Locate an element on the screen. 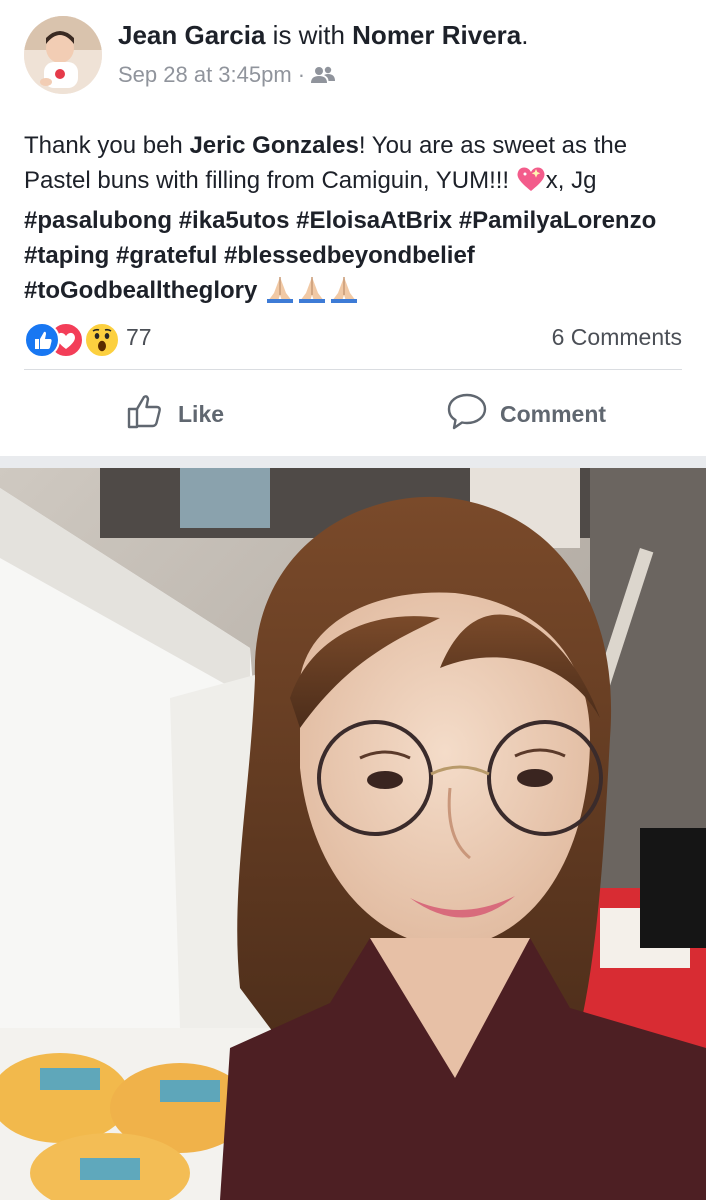  photo-separator is located at coordinates (353, 462).